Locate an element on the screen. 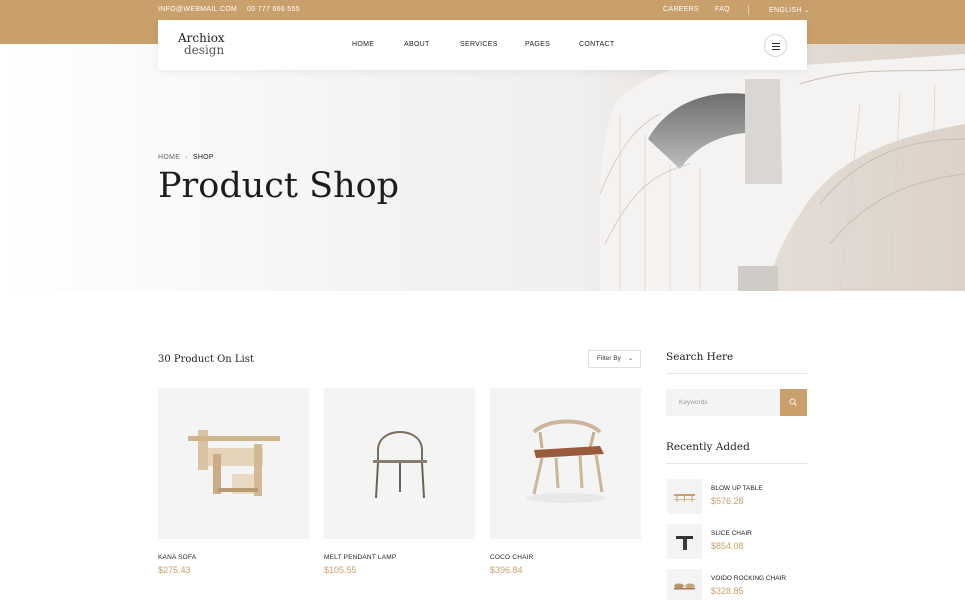 This screenshot has height=600, width=965. chevron-right-icon: › is located at coordinates (186, 157).